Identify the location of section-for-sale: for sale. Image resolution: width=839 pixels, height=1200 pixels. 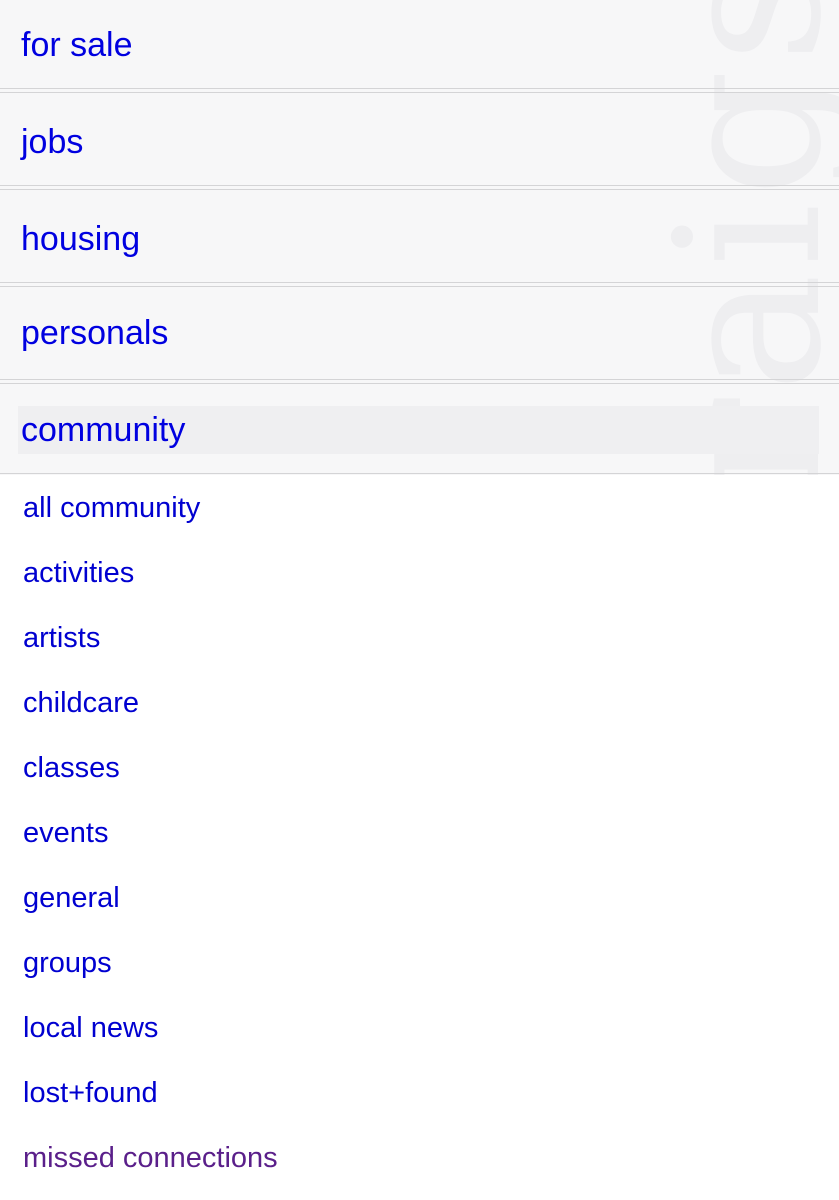
(419, 46).